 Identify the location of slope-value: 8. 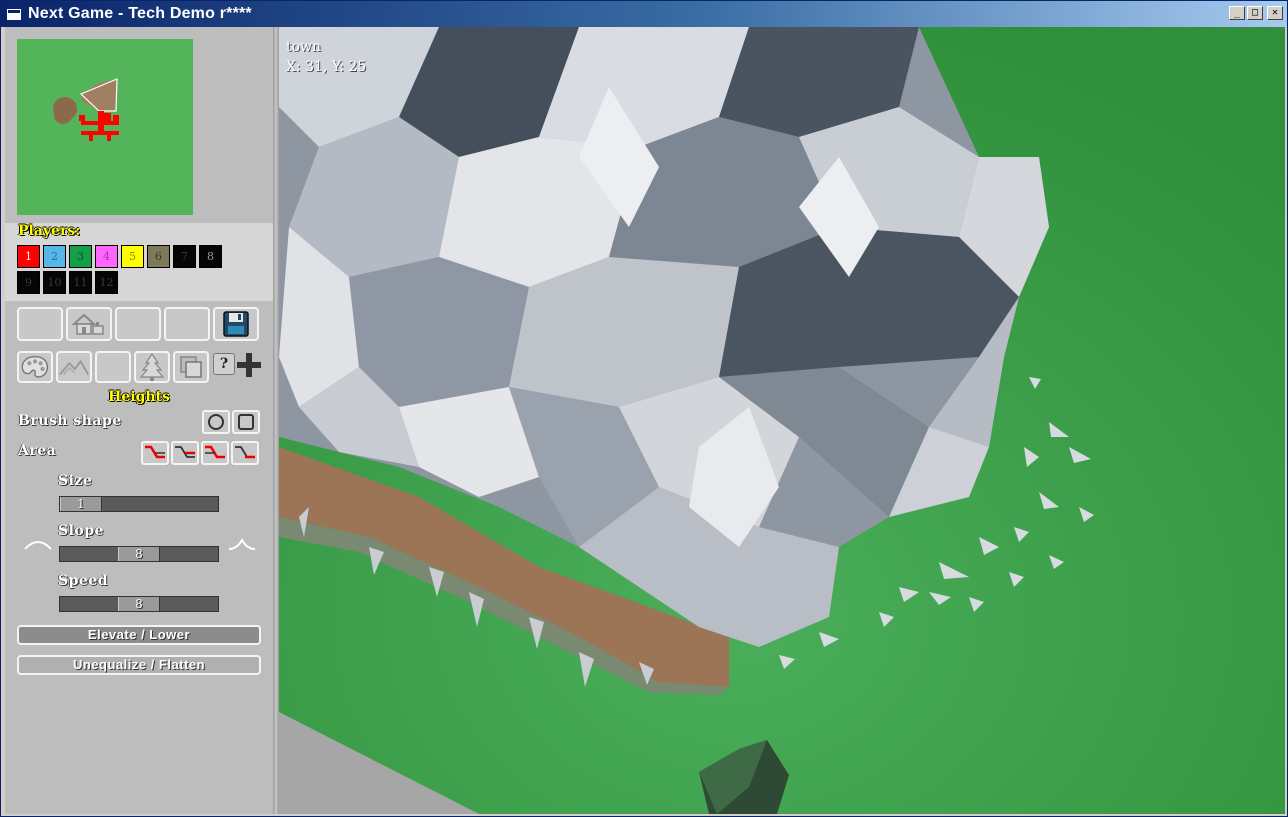
(139, 554).